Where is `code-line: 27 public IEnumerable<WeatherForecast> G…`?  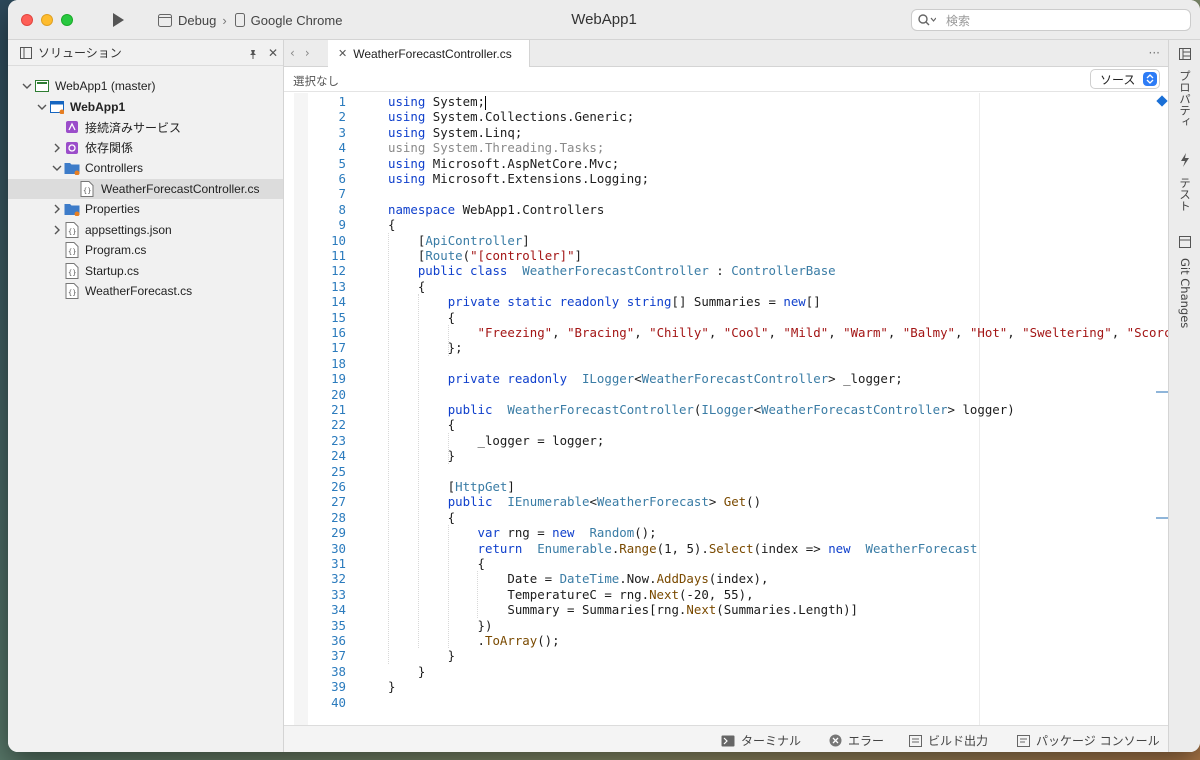
code-line: 27 public IEnumerable<WeatherForecast> G… is located at coordinates (726, 501).